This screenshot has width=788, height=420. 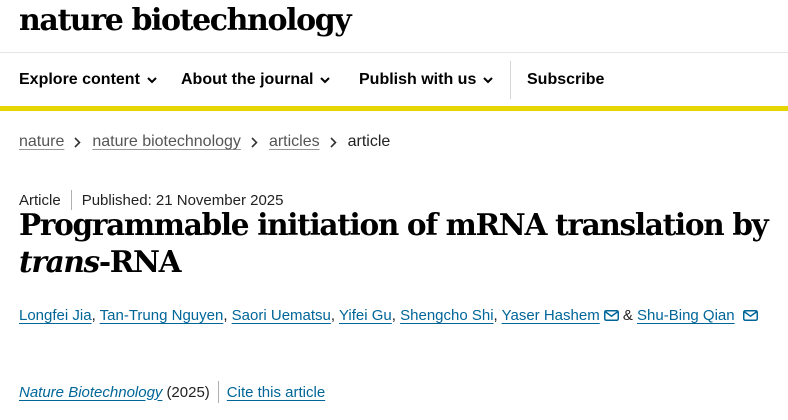 What do you see at coordinates (188, 392) in the screenshot?
I see `publication-year: (2025)` at bounding box center [188, 392].